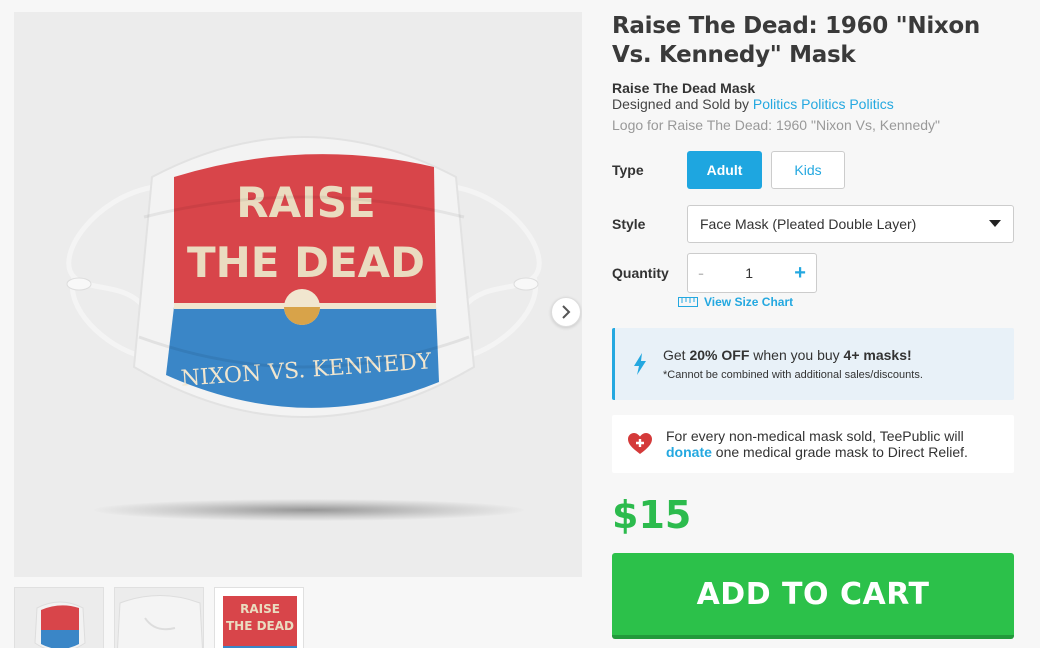 The image size is (1040, 648). I want to click on thumbnail-artwork: RAISE THE DEAD, so click(260, 622).